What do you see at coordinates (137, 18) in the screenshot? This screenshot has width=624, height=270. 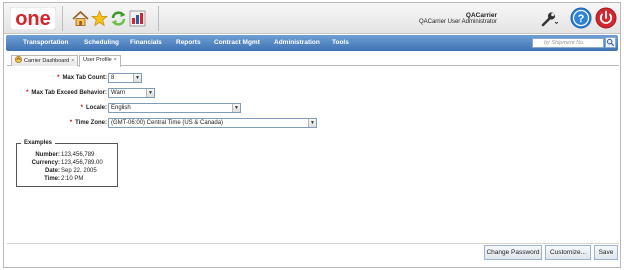 I see `report-chart-icon` at bounding box center [137, 18].